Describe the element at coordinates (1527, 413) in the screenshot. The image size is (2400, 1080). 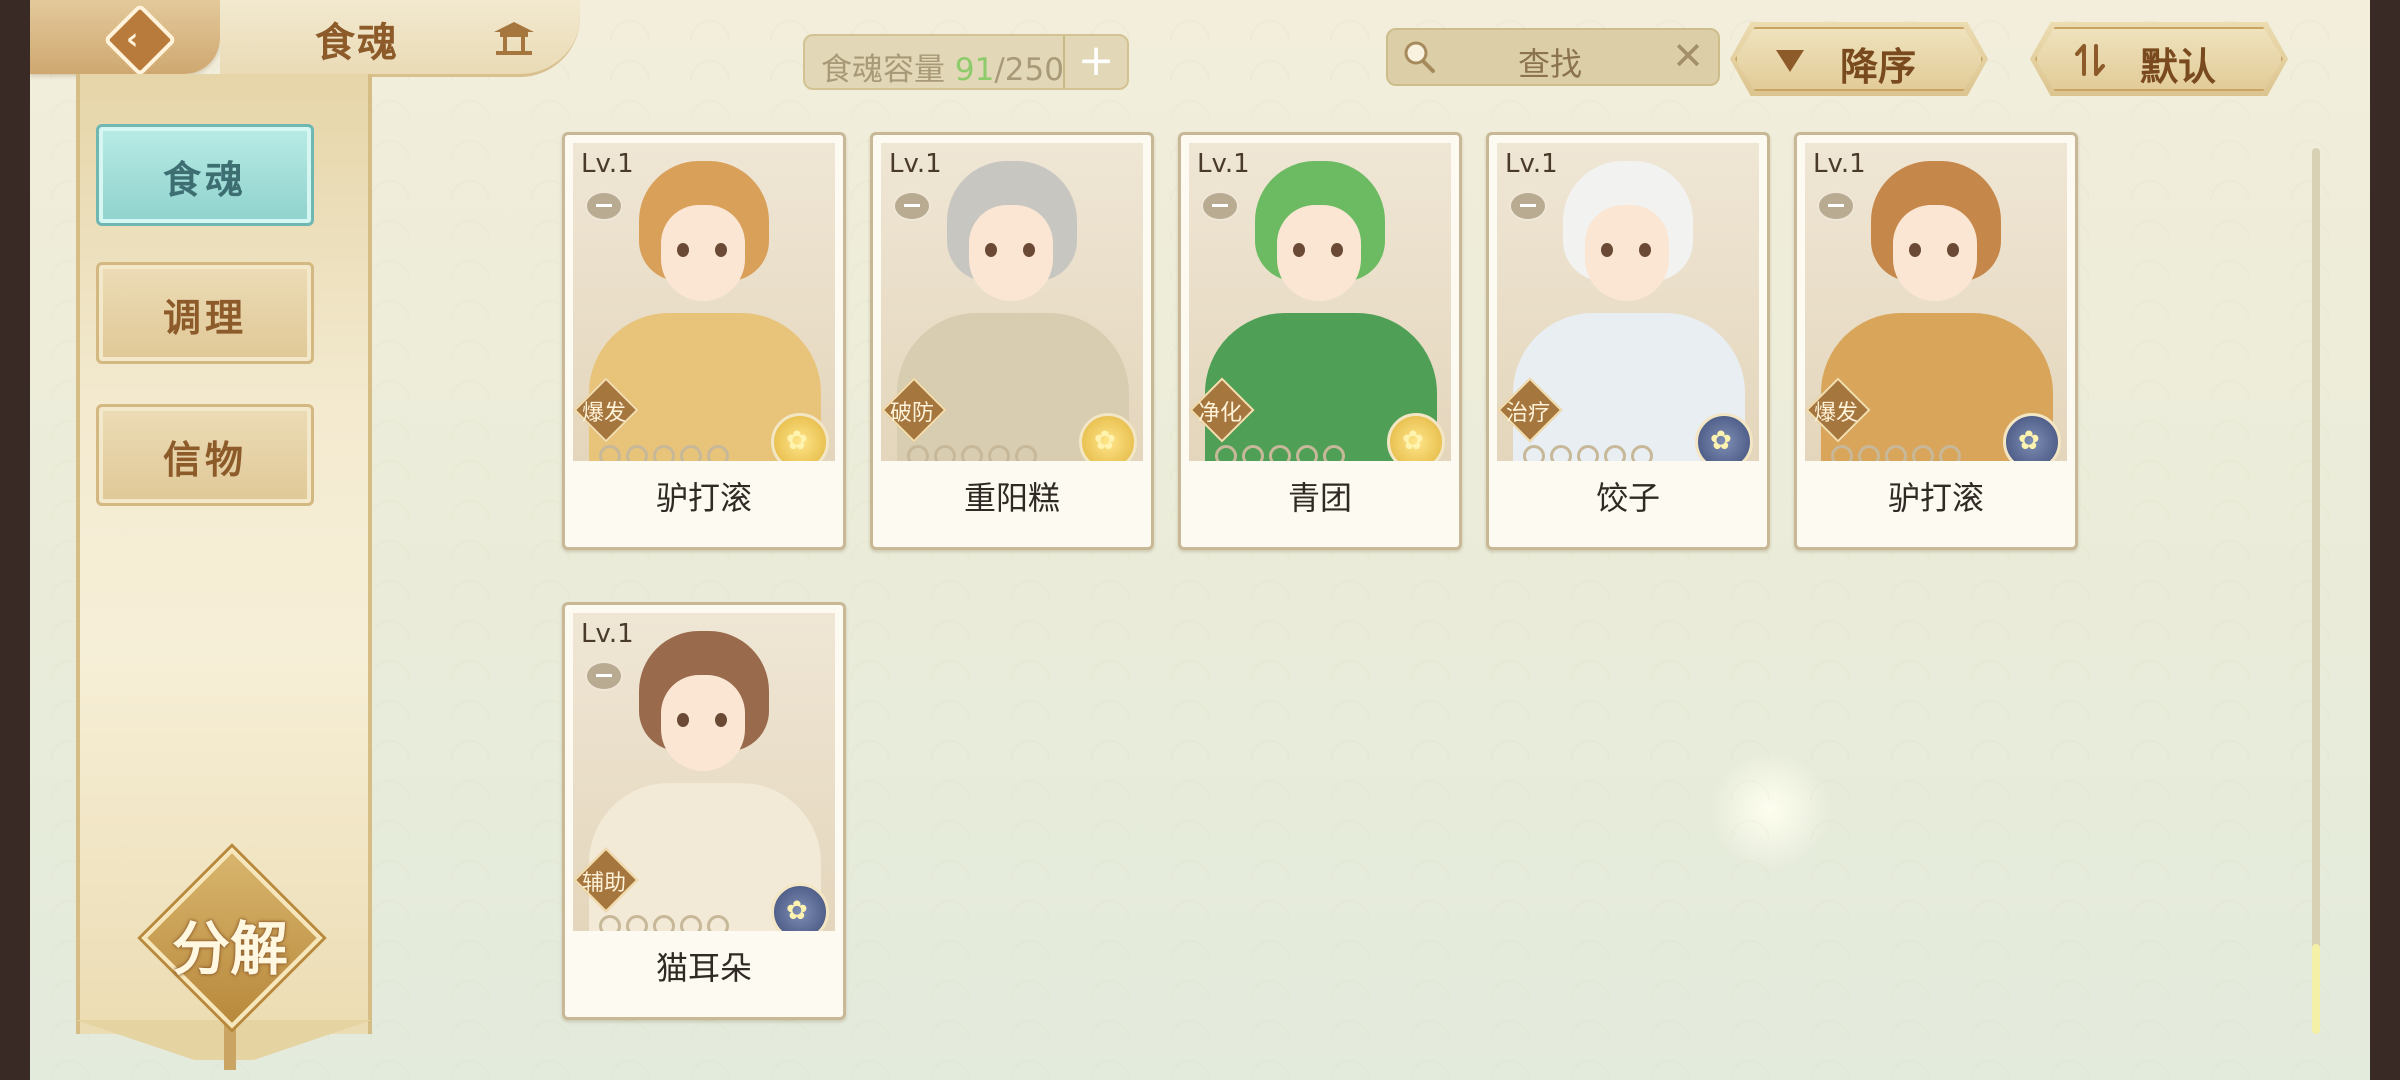
I see `skill-label: 治疗` at that location.